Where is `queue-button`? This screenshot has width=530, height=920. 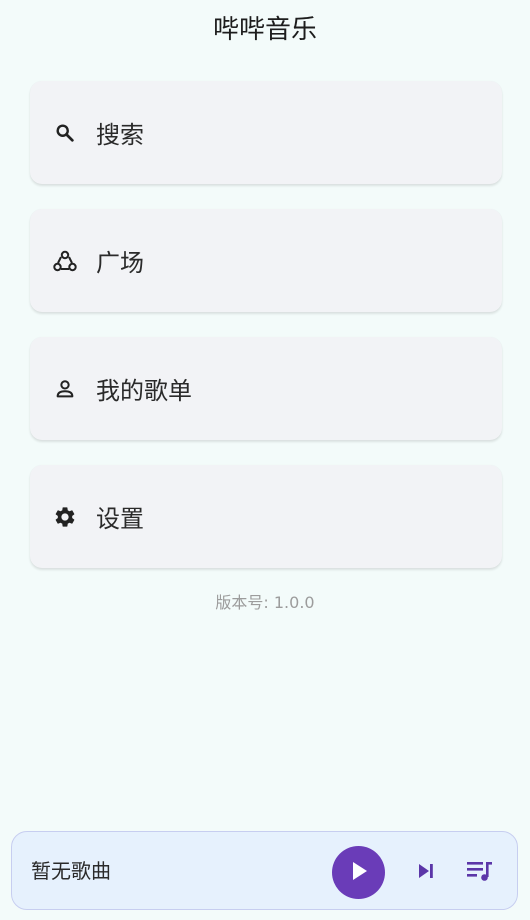
queue-button is located at coordinates (480, 871).